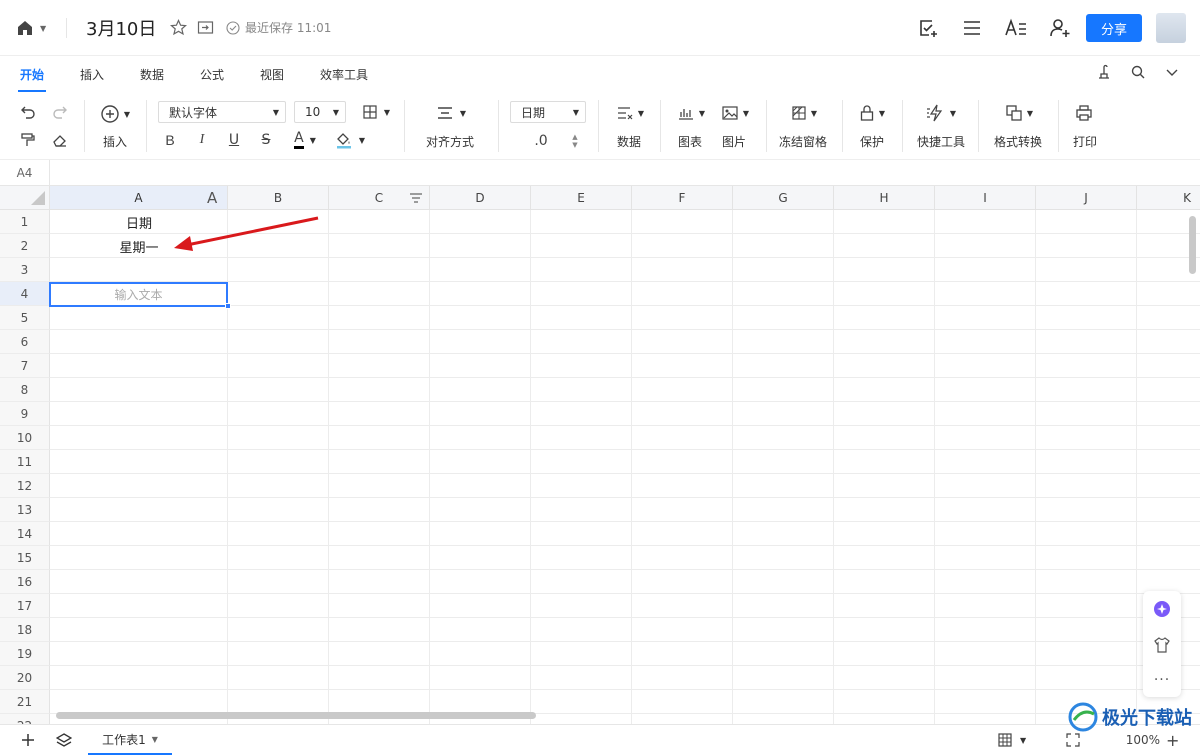 The width and height of the screenshot is (1200, 756). I want to click on row-header-19: 19, so click(25, 654).